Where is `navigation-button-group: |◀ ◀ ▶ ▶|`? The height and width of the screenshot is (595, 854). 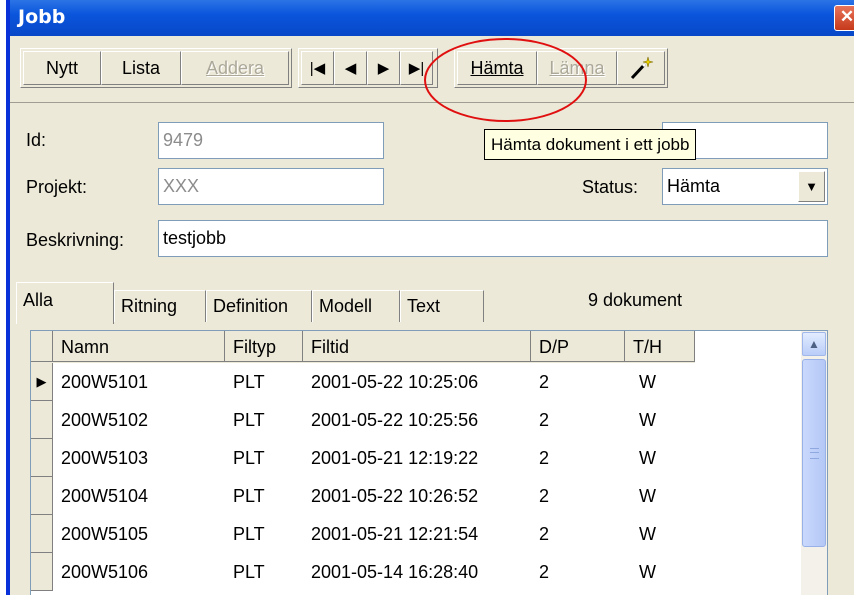
navigation-button-group: |◀ ◀ ▶ ▶| is located at coordinates (368, 68).